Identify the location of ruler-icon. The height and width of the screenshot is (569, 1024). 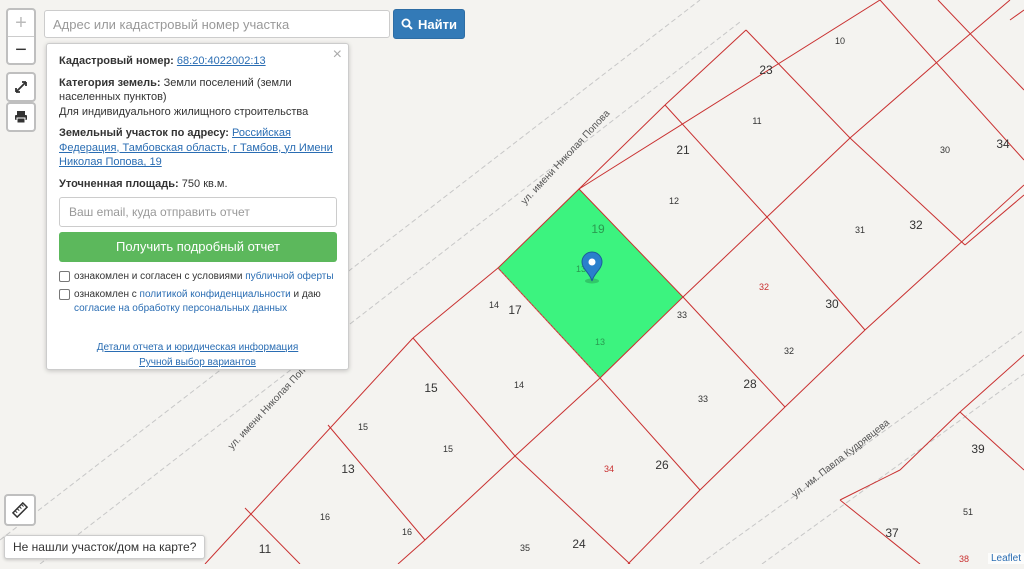
(20, 510).